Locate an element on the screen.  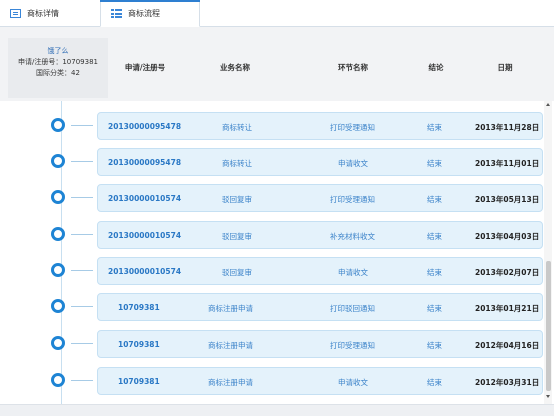
document-icon is located at coordinates (15, 13).